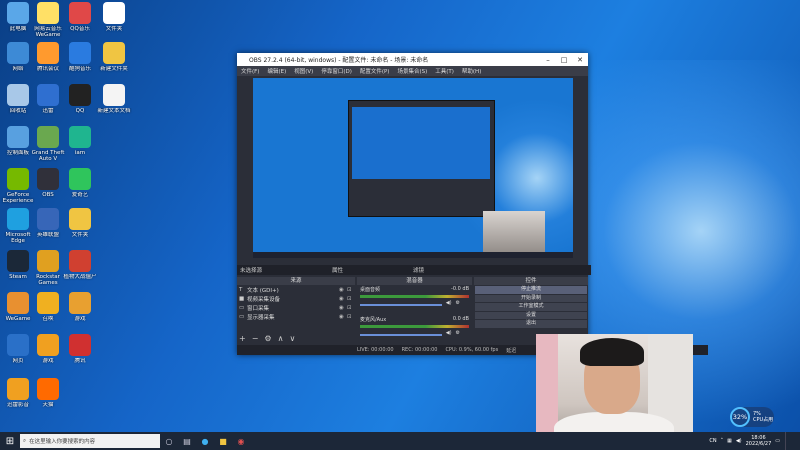 Image resolution: width=800 pixels, height=450 pixels. Describe the element at coordinates (792, 441) in the screenshot. I see `show-desktop-button` at that location.